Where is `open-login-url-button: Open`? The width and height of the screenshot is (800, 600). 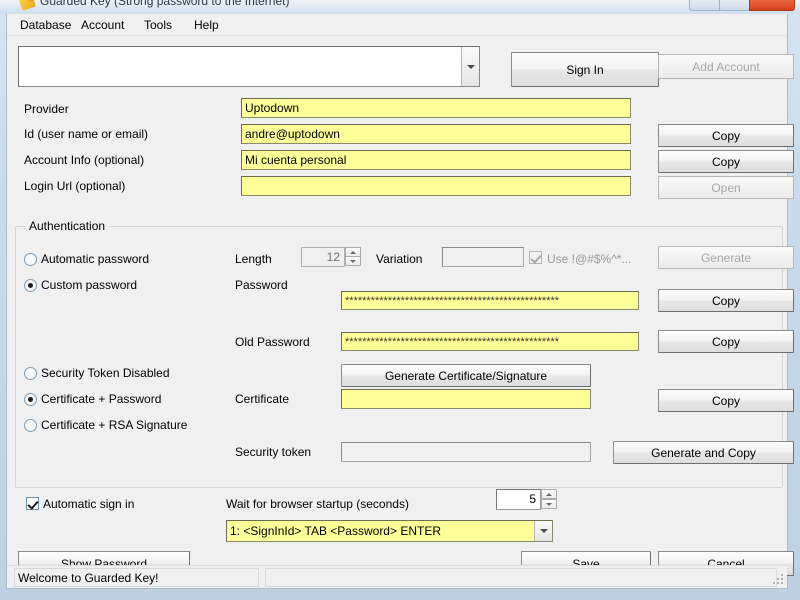
open-login-url-button: Open is located at coordinates (726, 187).